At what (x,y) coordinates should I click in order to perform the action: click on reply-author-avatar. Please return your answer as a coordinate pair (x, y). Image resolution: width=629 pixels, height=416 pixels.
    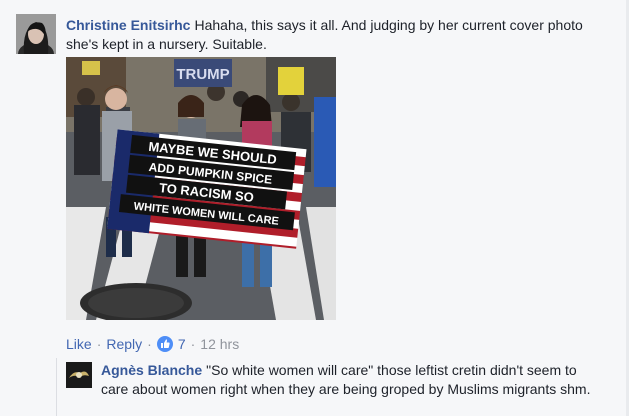
    Looking at the image, I should click on (79, 375).